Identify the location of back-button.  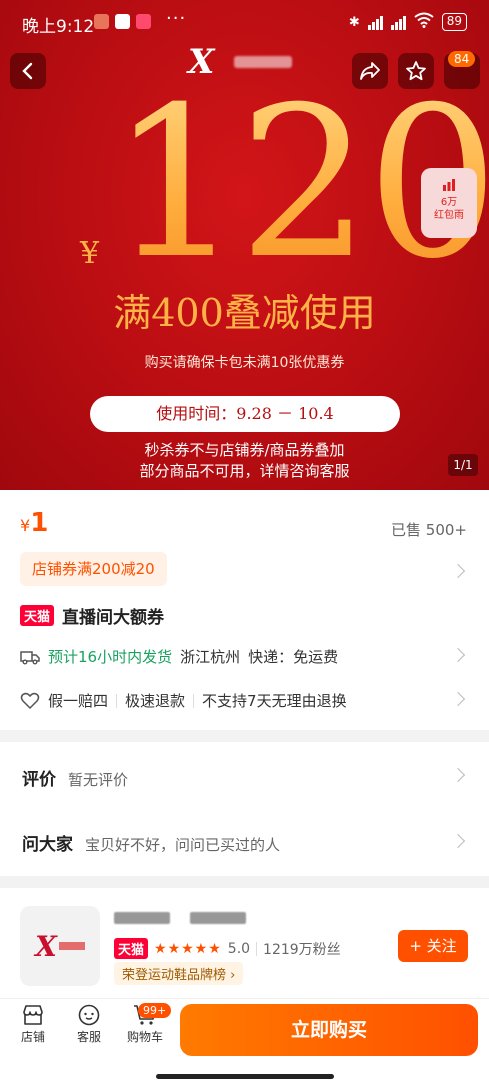
(28, 71).